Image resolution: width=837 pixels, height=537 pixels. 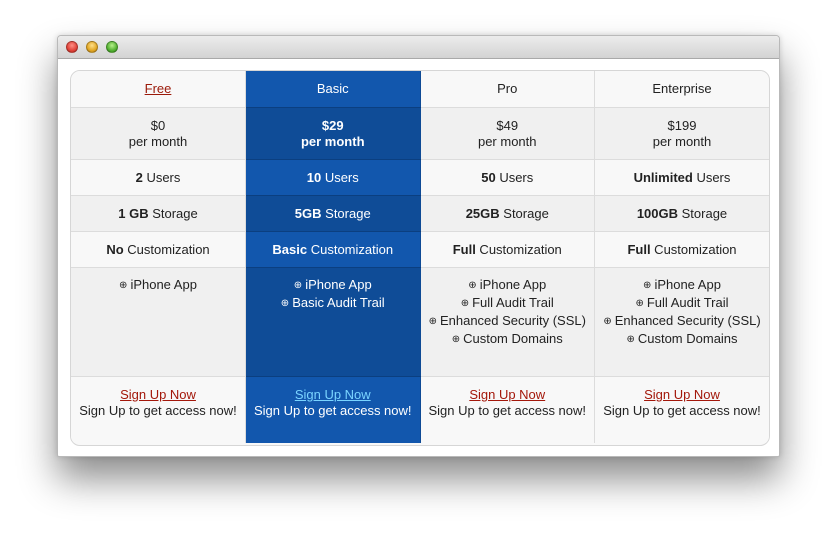 What do you see at coordinates (92, 47) in the screenshot?
I see `minimize-window-button` at bounding box center [92, 47].